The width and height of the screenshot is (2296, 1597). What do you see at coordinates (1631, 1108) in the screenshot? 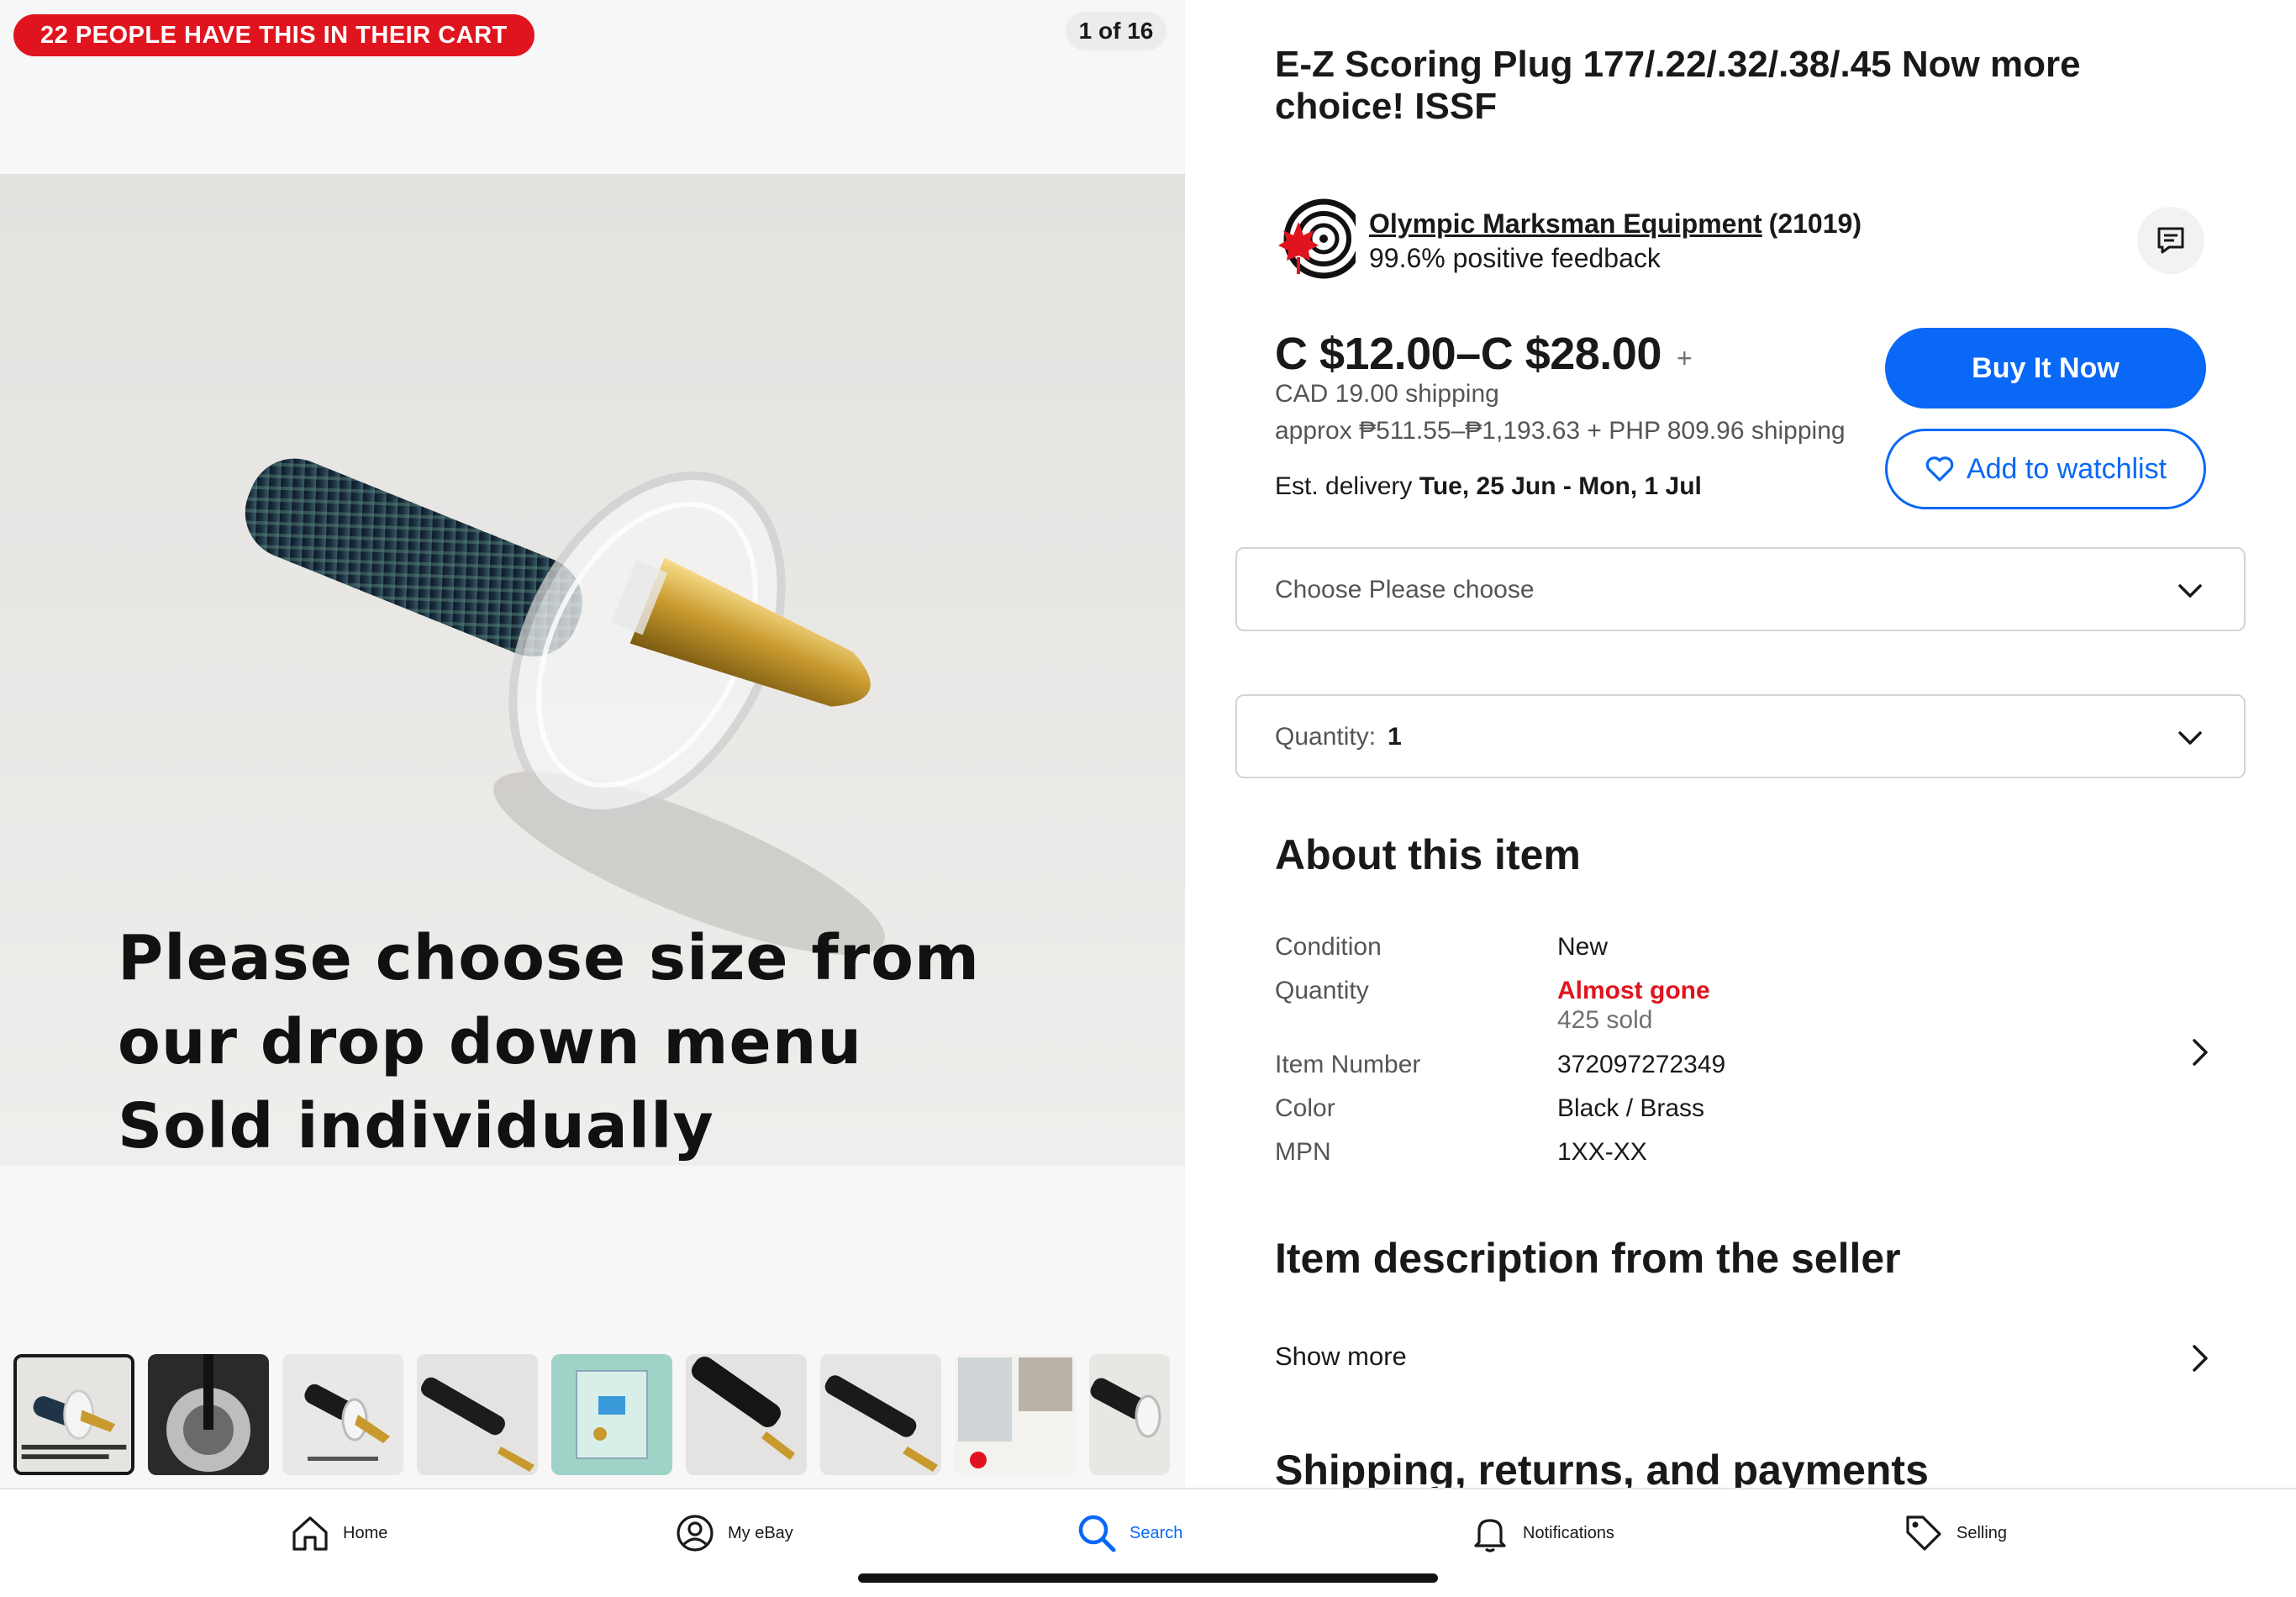
I see `color-value: Black / Brass` at bounding box center [1631, 1108].